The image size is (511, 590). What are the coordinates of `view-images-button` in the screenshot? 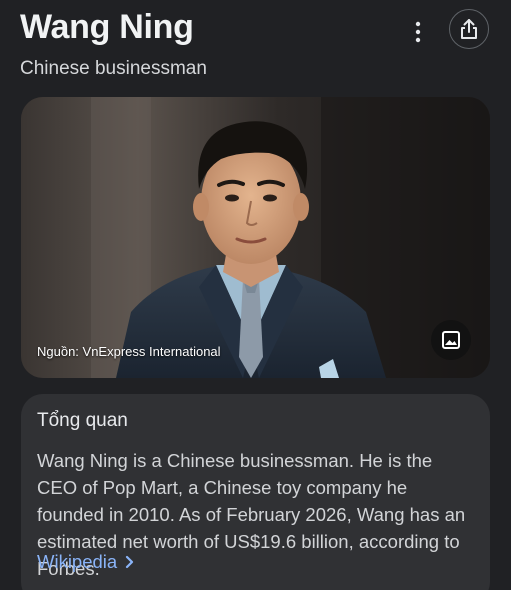 It's located at (451, 340).